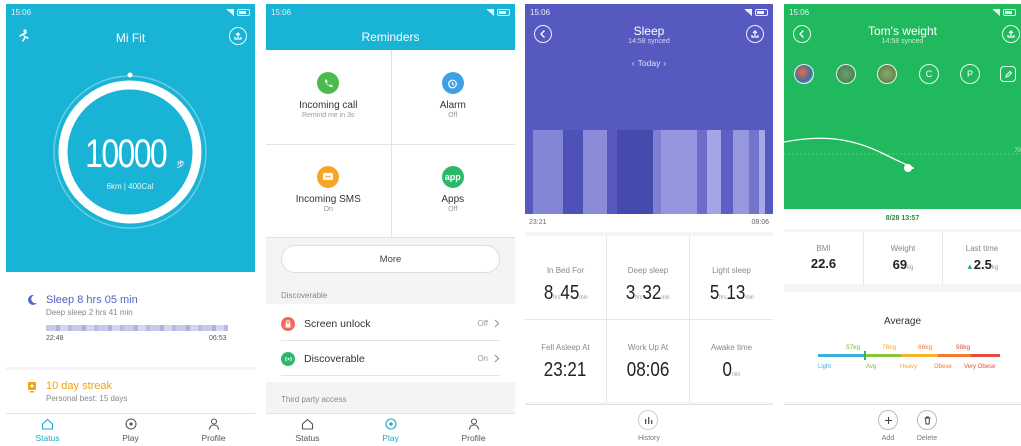  I want to click on row-discoverable: Discoverable On, so click(390, 359).